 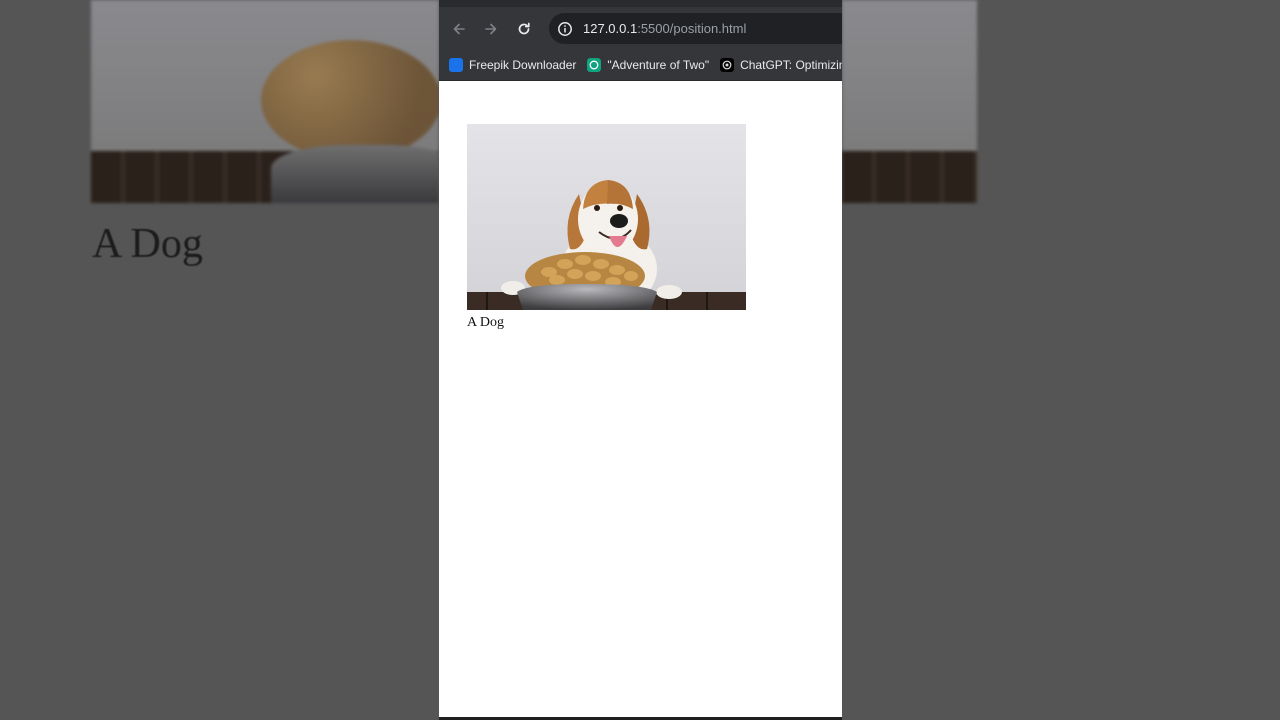 I want to click on background-dog-photo, so click(x=265, y=101).